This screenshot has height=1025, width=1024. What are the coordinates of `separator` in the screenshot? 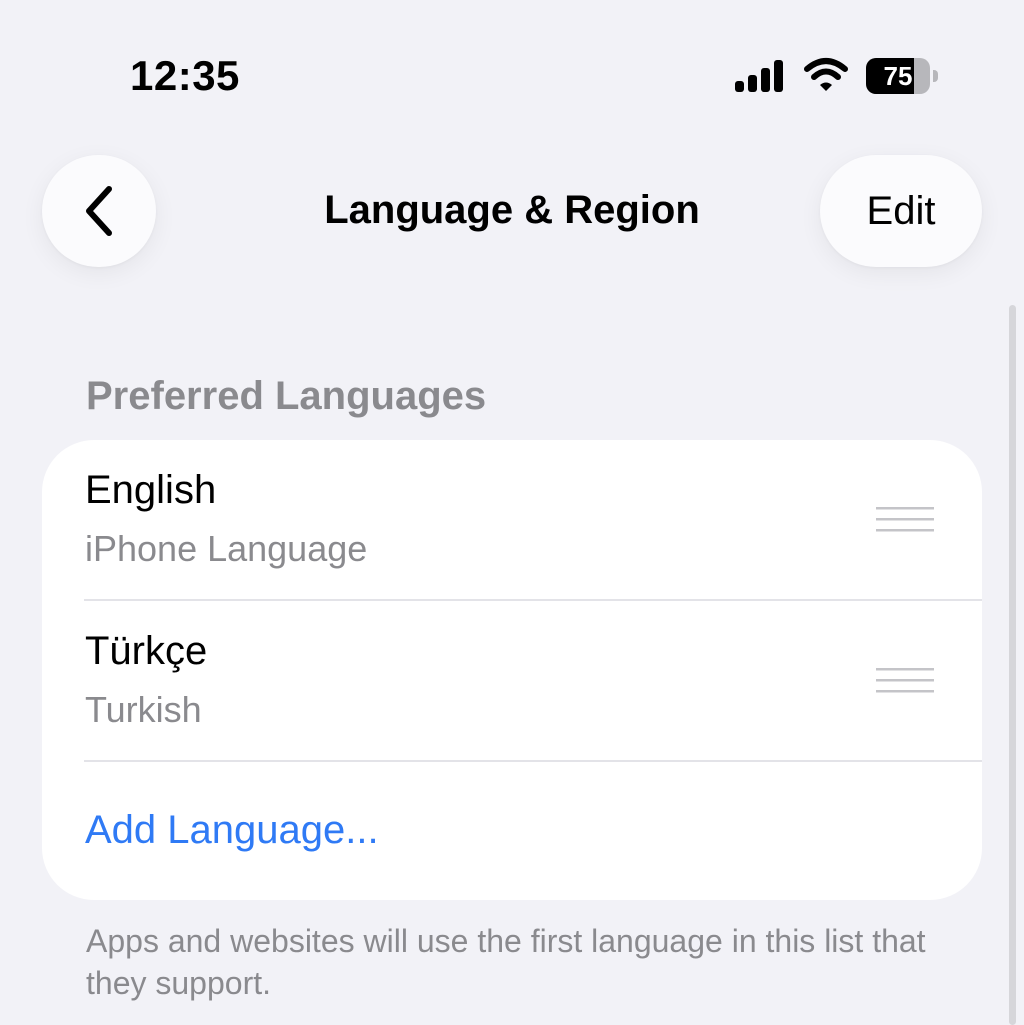 It's located at (533, 761).